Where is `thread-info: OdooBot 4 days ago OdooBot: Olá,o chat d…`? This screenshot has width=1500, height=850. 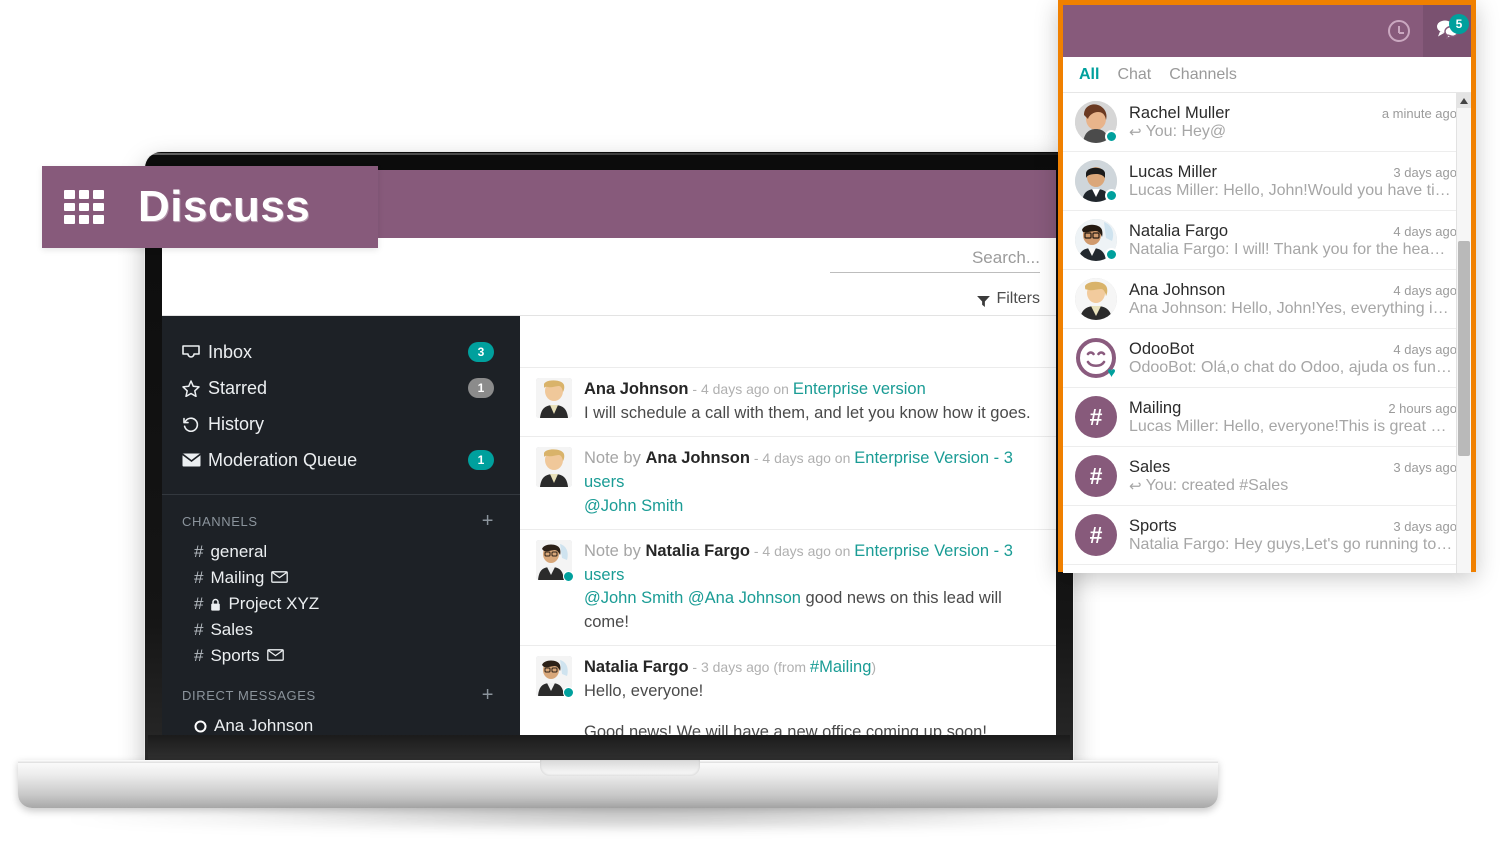 thread-info: OdooBot 4 days ago OdooBot: Olá,o chat d… is located at coordinates (1293, 358).